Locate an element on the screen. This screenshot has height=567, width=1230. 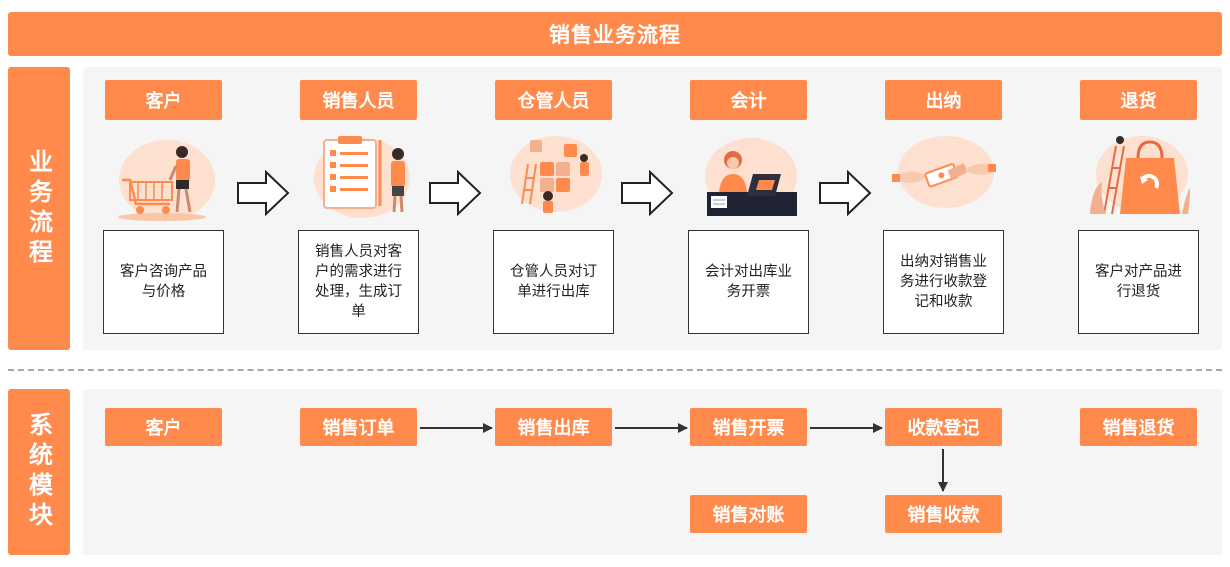
role-desc-customer: 客户咨询产品与价格 is located at coordinates (163, 282).